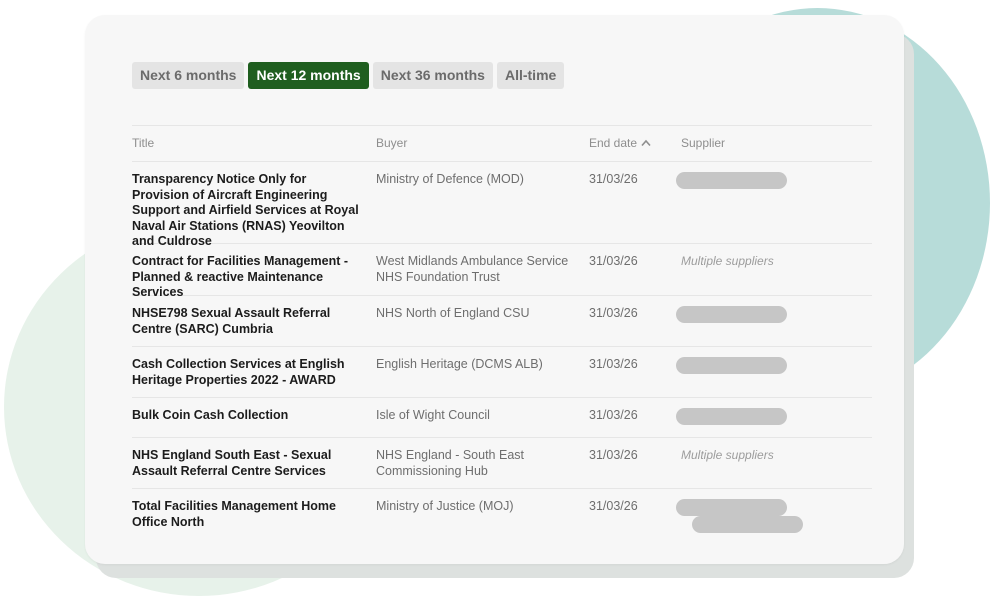  What do you see at coordinates (530, 75) in the screenshot?
I see `tab-all-time: All-time` at bounding box center [530, 75].